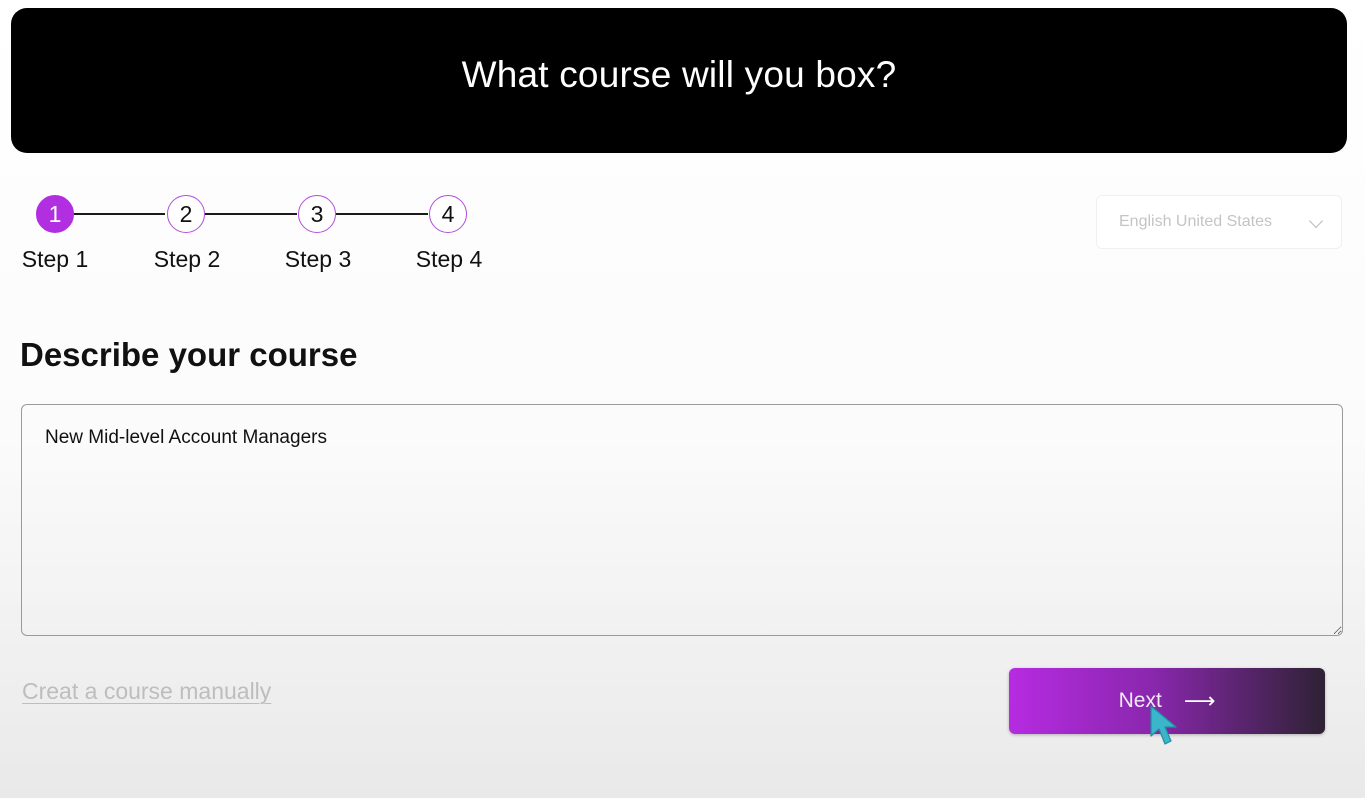 The image size is (1365, 798). Describe the element at coordinates (187, 259) in the screenshot. I see `step-2-label: Step 2` at that location.